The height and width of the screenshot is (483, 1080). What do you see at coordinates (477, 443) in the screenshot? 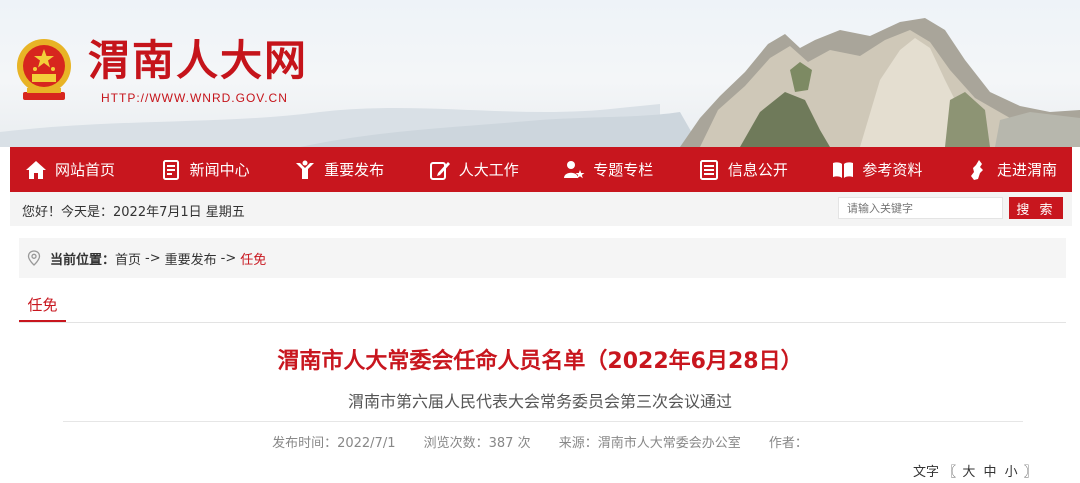
I see `view-count: 浏览次数：387 次` at bounding box center [477, 443].